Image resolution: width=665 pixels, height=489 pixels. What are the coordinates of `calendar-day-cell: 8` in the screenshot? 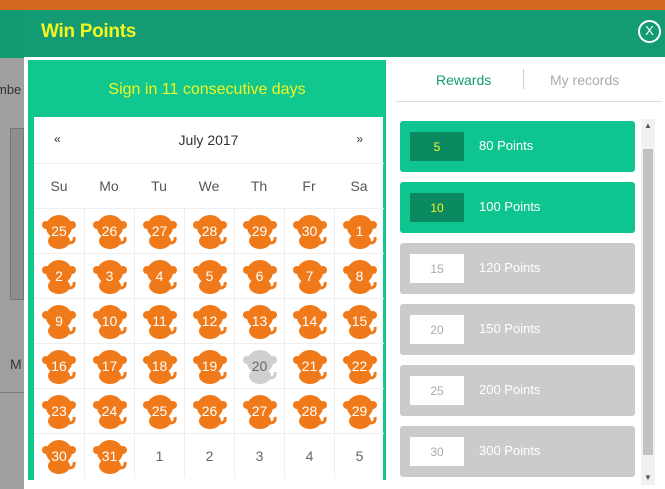 It's located at (359, 275).